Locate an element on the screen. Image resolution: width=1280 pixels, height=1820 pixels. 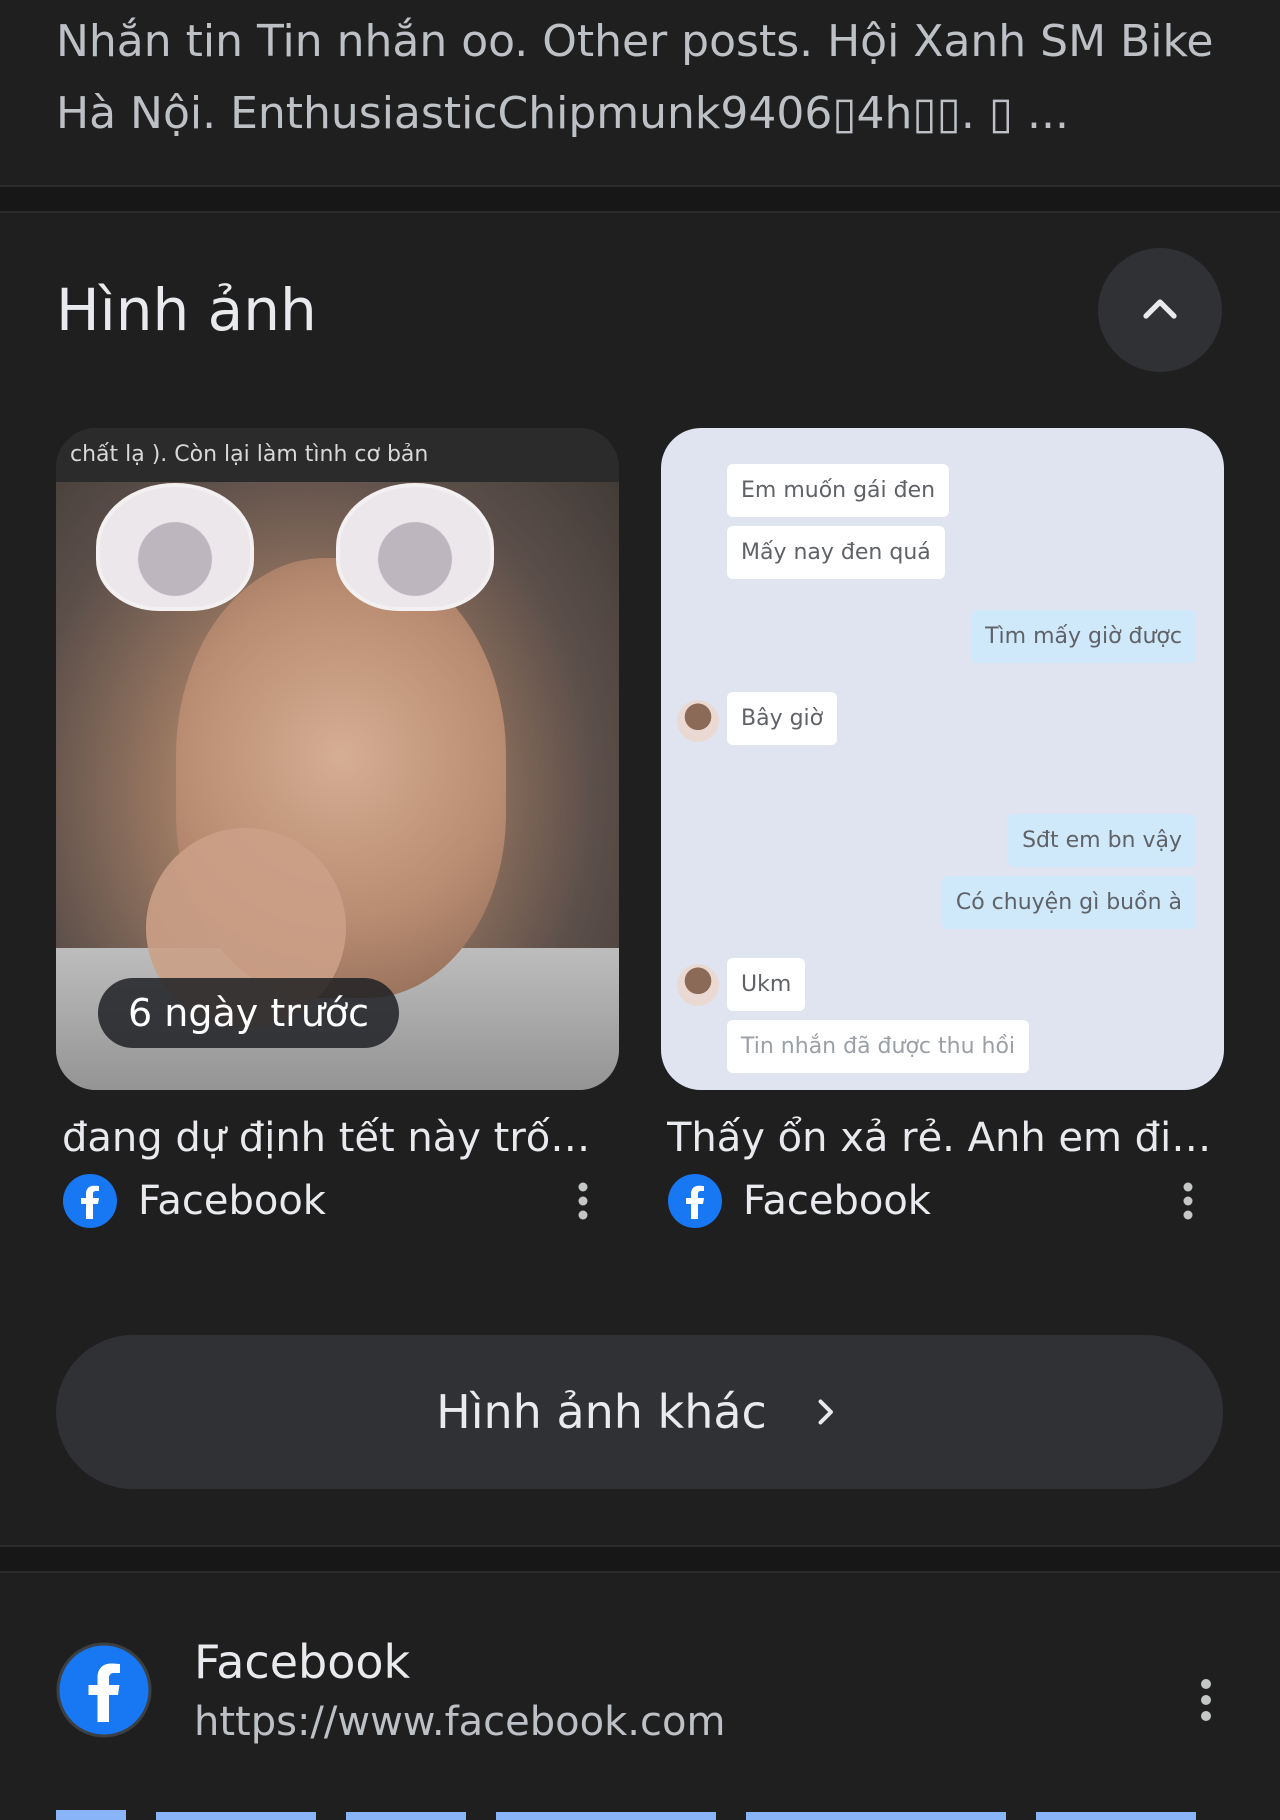
more-images-label: Hình ảnh khác is located at coordinates (601, 1412).